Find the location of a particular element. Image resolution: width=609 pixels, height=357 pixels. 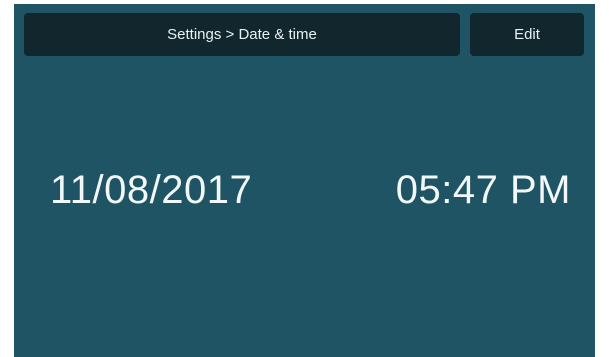

edit-button-label: Edit is located at coordinates (527, 34).